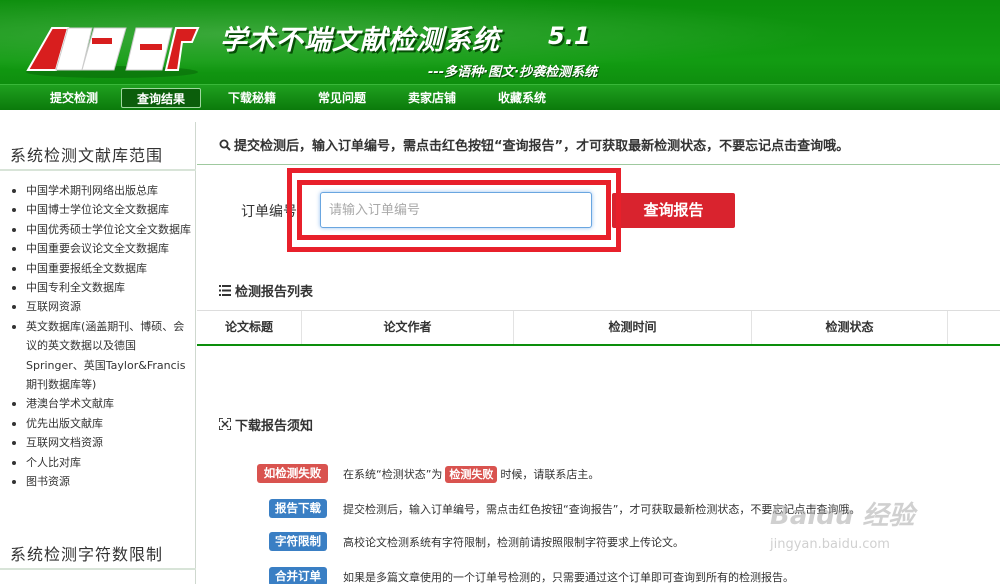 This screenshot has width=1000, height=584. What do you see at coordinates (633, 327) in the screenshot?
I see `column-header-time: 检测时间` at bounding box center [633, 327].